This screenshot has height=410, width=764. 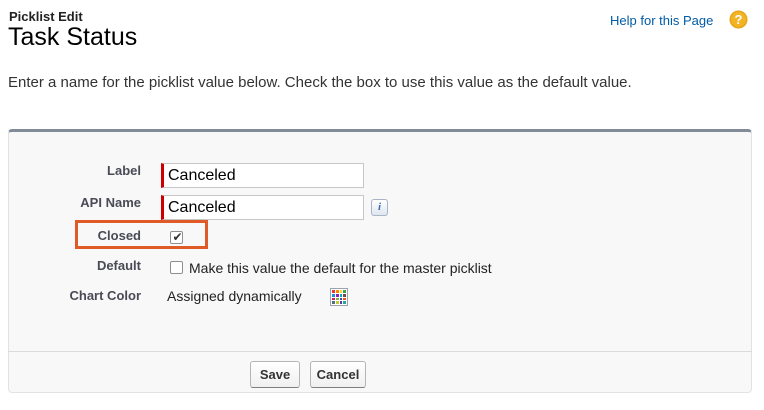 I want to click on closed-checkbox: ✔, so click(x=176, y=237).